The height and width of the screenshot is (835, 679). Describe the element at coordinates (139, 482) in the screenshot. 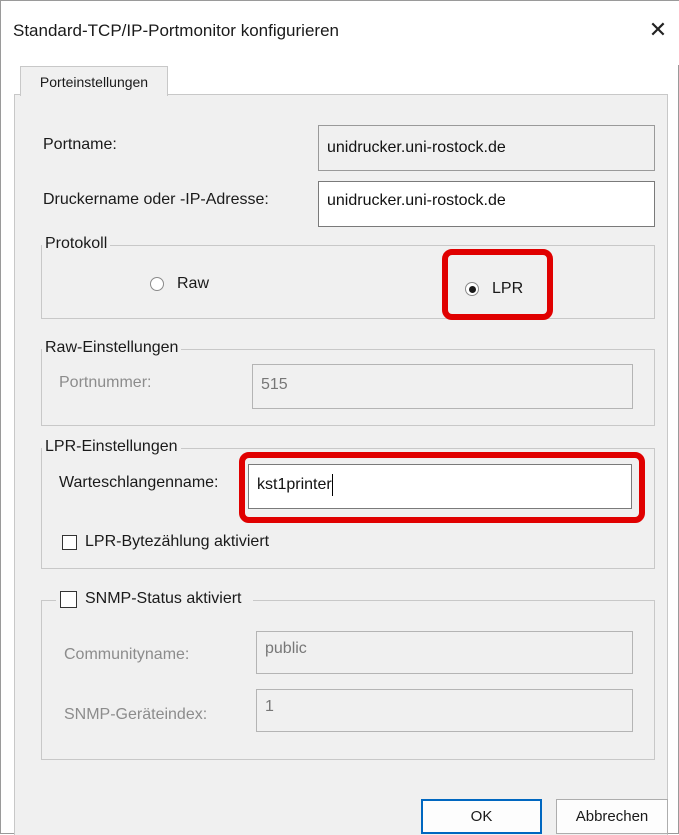

I see `queue-name-label: Warteschlangenname:` at that location.